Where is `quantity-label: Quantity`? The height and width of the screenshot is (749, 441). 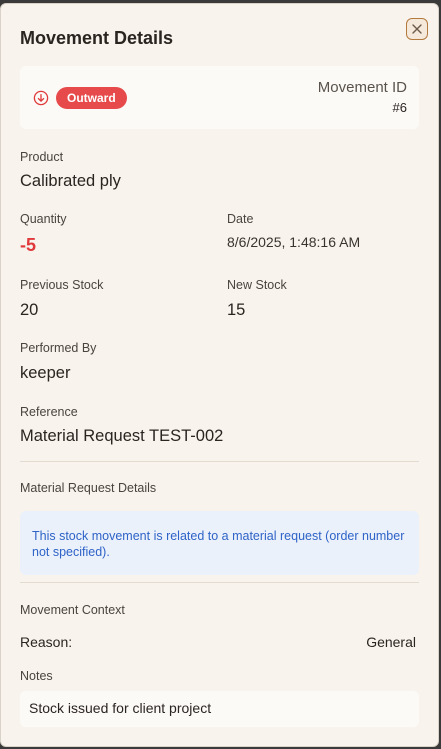 quantity-label: Quantity is located at coordinates (43, 219).